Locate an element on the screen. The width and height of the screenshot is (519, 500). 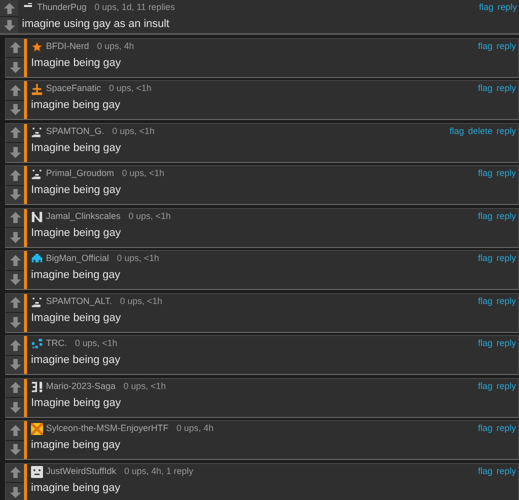
username: JustWeirdStuffIdk is located at coordinates (81, 471).